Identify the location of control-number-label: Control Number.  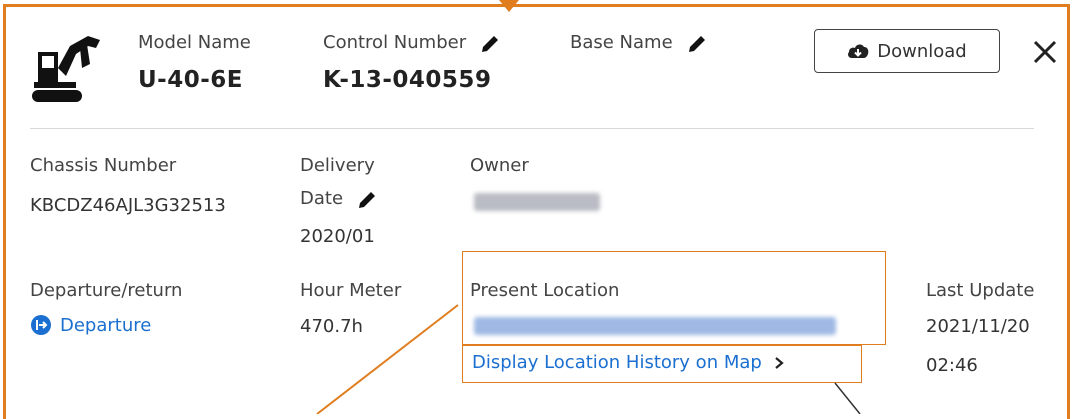
(395, 42).